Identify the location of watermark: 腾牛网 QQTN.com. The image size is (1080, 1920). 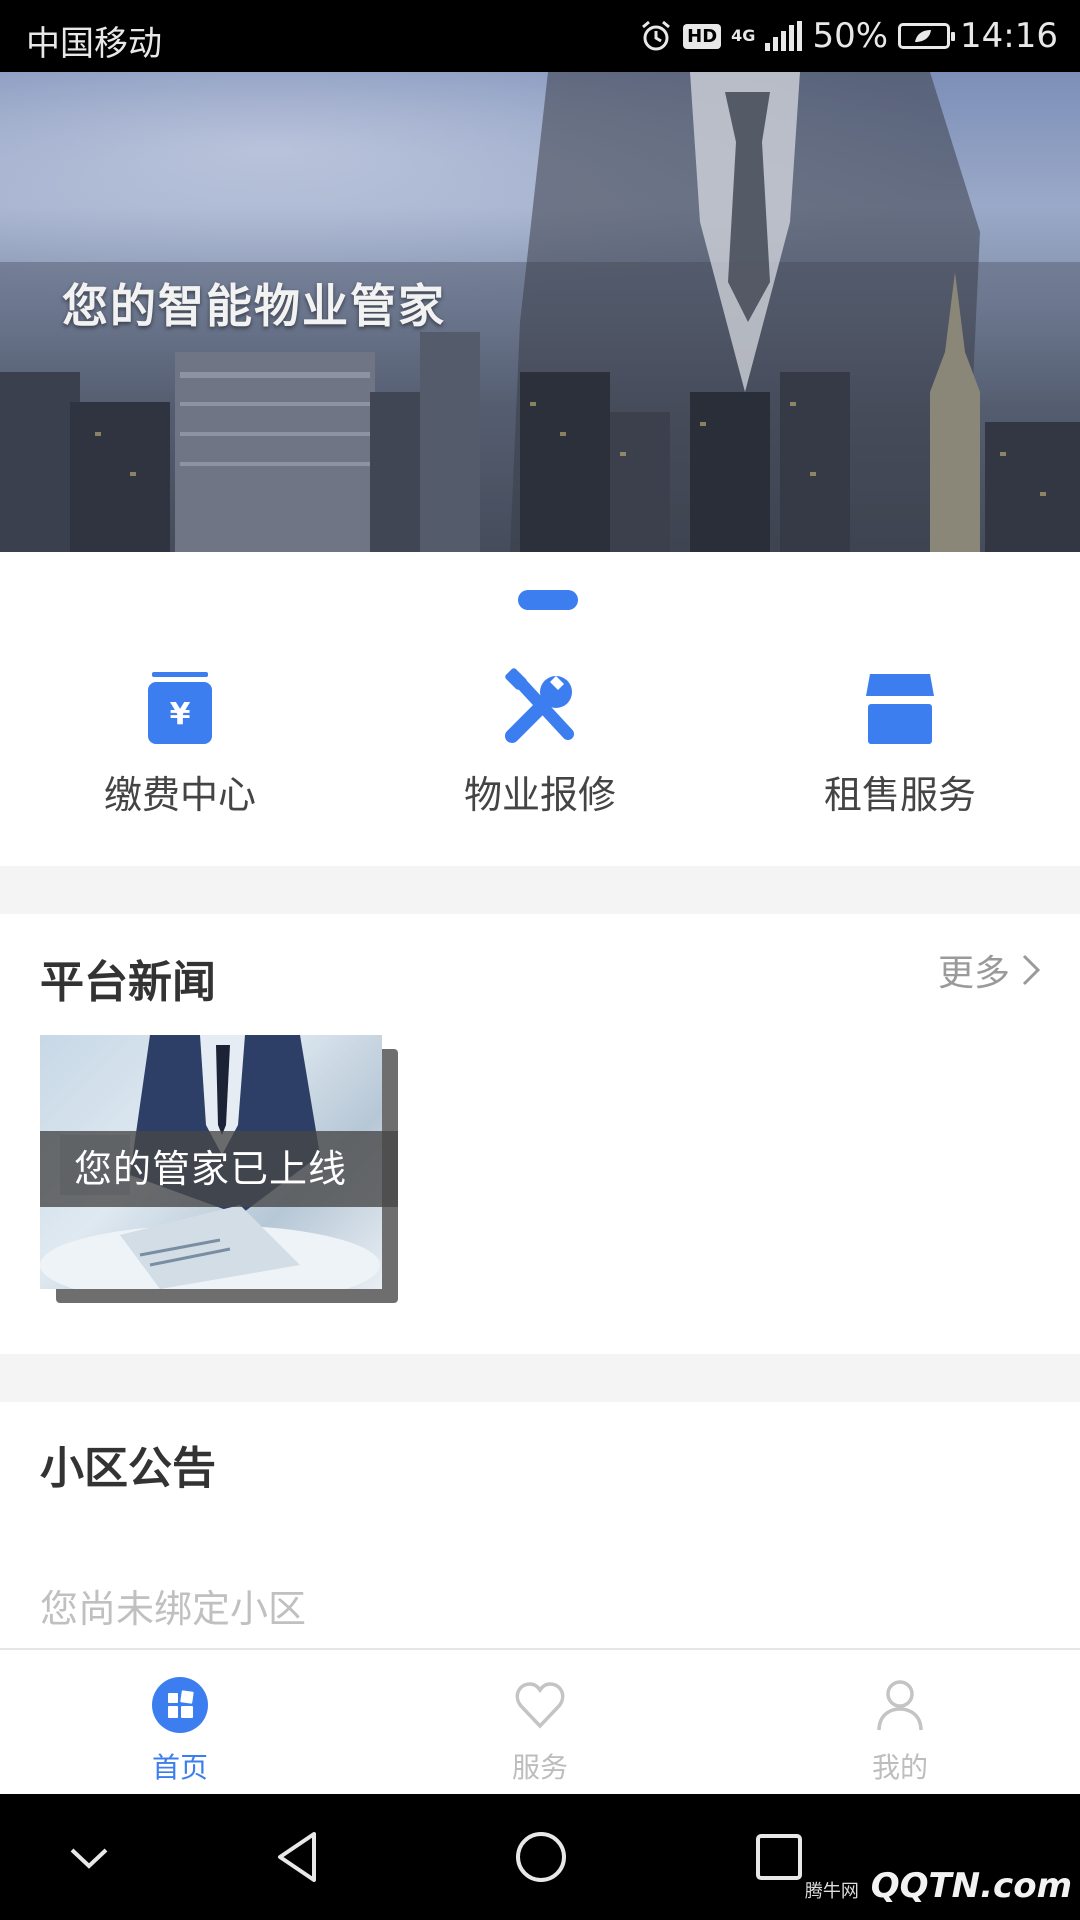
(938, 1886).